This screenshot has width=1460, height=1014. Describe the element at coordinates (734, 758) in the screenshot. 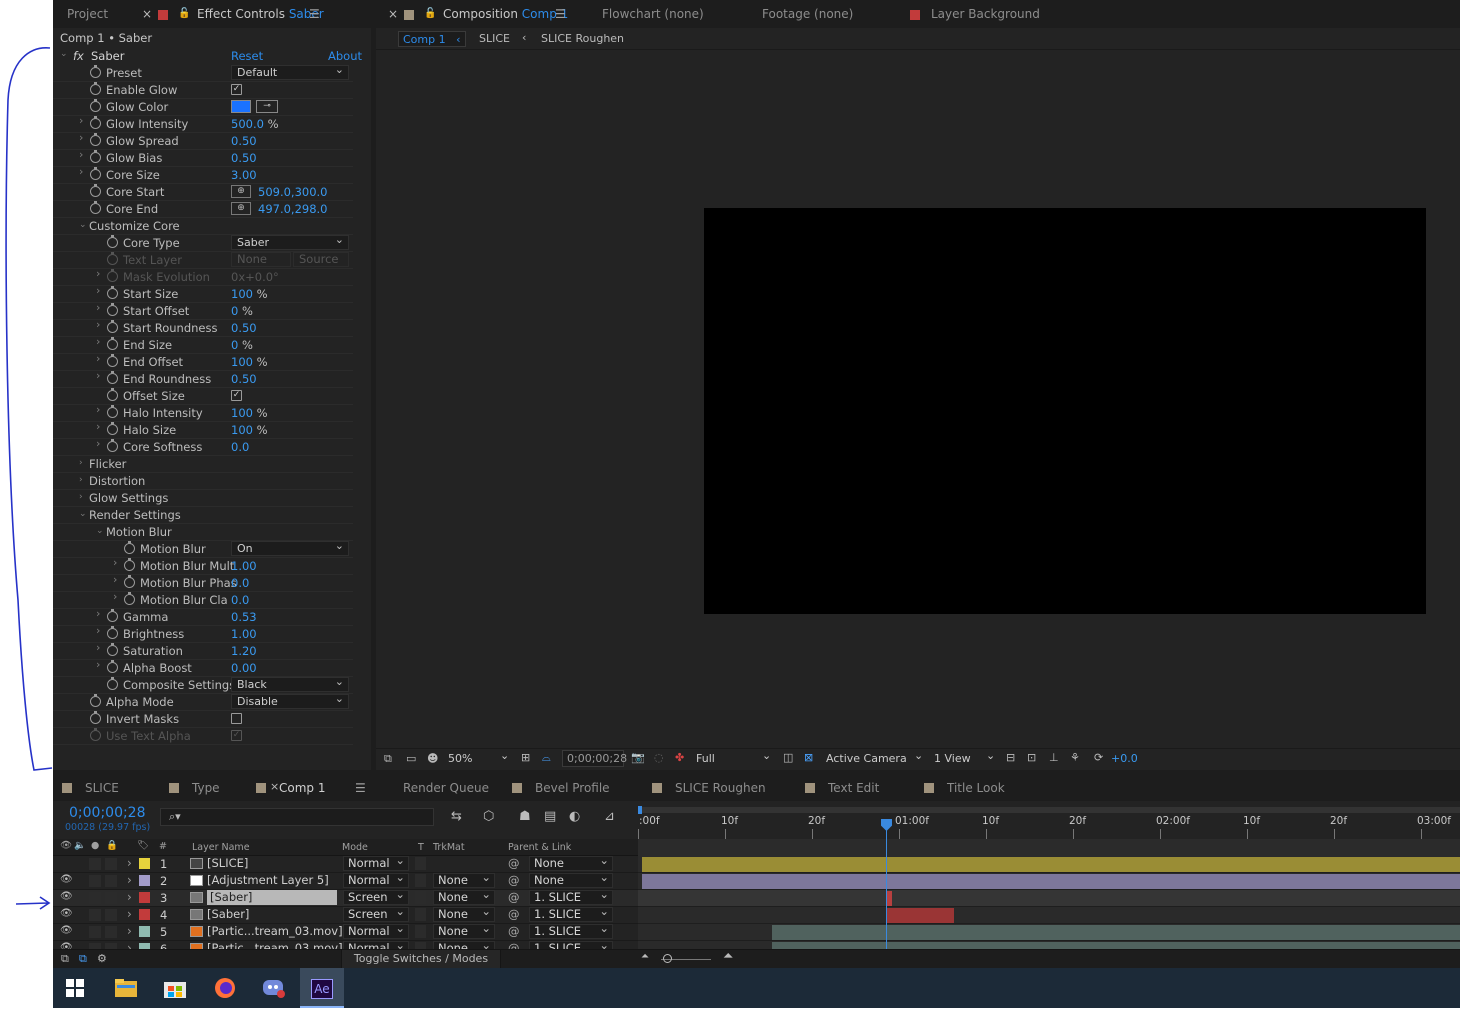

I see `resolution-dropdown: Full ⌄` at that location.